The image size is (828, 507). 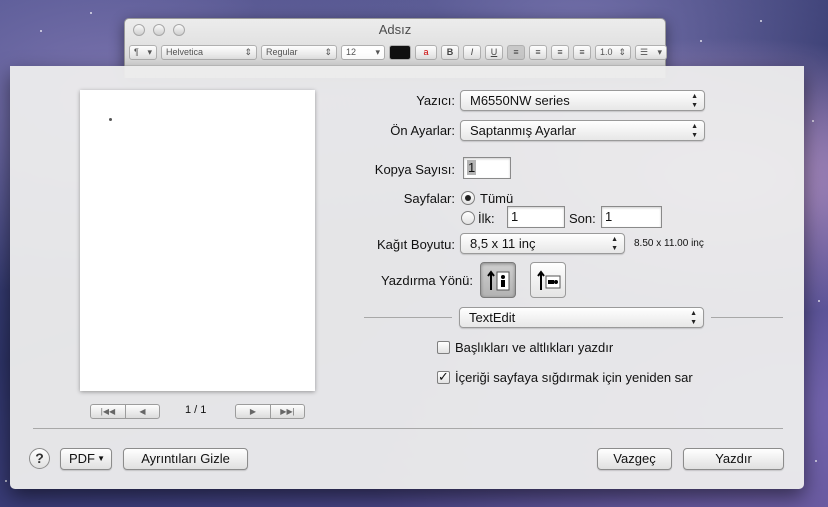 I want to click on print-headers-checkbox, so click(x=443, y=347).